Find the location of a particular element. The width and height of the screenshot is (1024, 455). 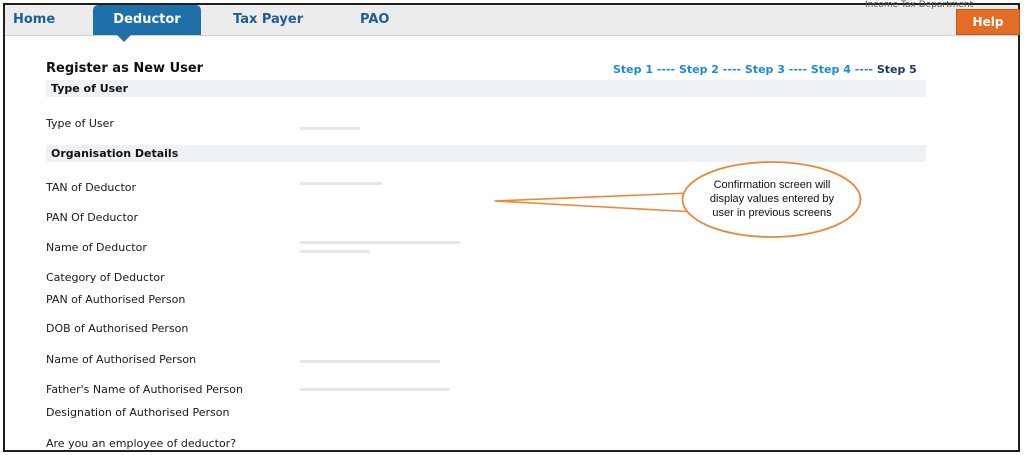

callout-pointer is located at coordinates (595, 202).